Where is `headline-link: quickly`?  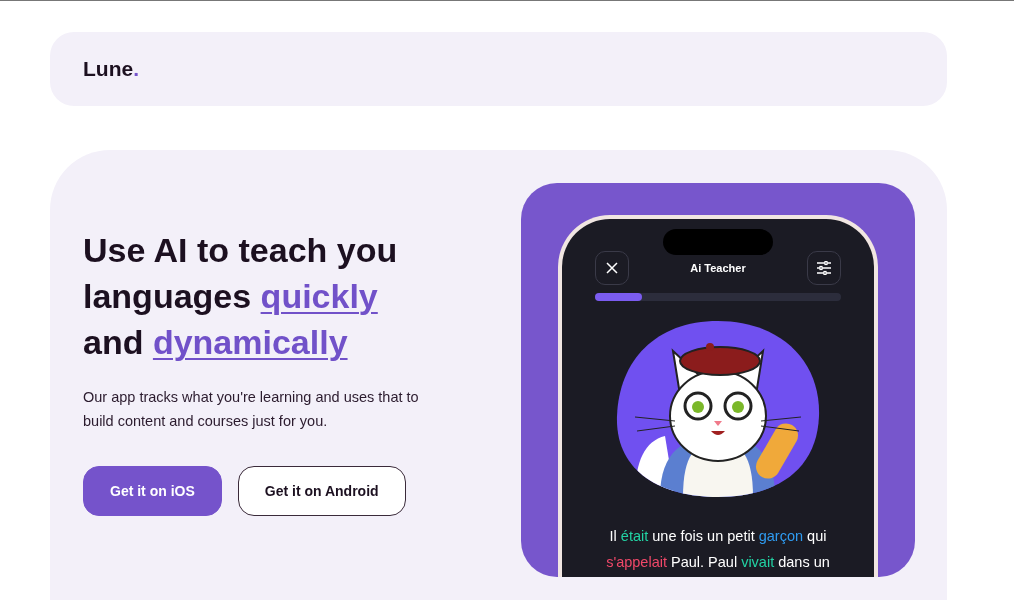 headline-link: quickly is located at coordinates (319, 296).